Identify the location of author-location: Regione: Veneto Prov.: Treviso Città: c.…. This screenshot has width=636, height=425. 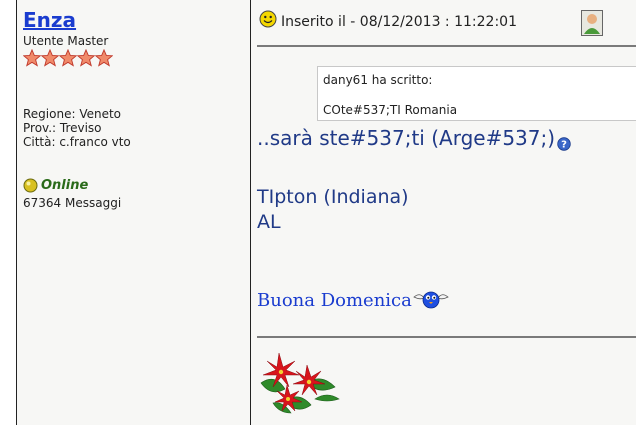
(136, 128).